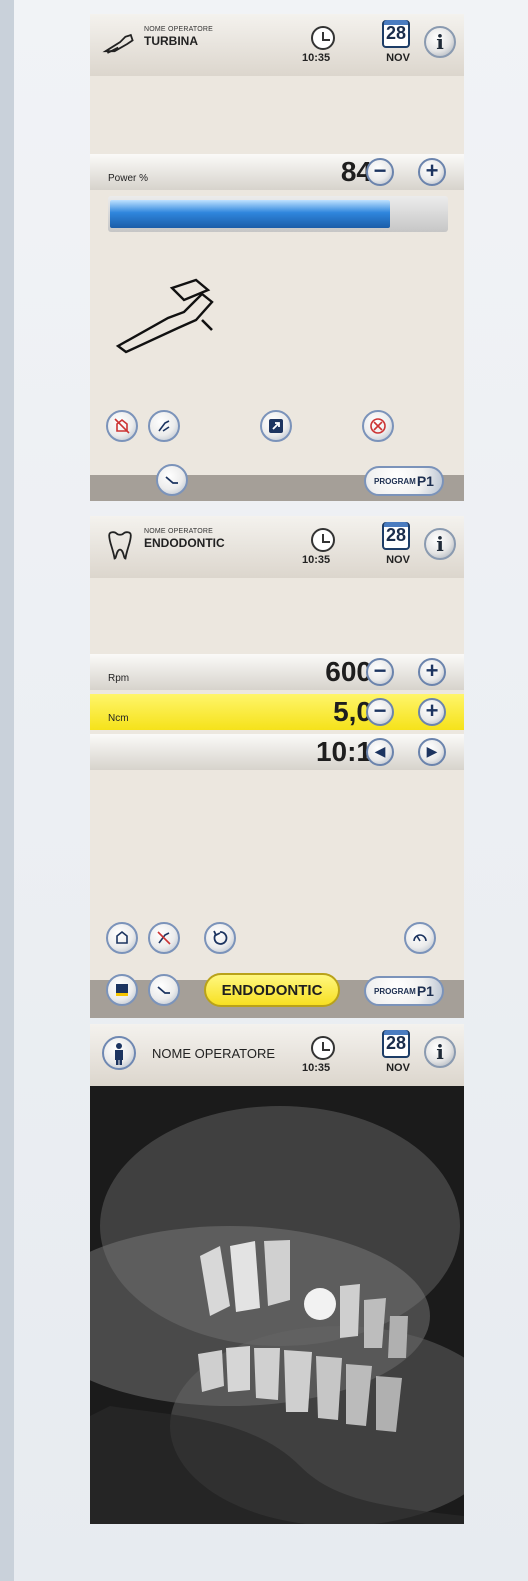  I want to click on ncm-minus-button: −, so click(380, 712).